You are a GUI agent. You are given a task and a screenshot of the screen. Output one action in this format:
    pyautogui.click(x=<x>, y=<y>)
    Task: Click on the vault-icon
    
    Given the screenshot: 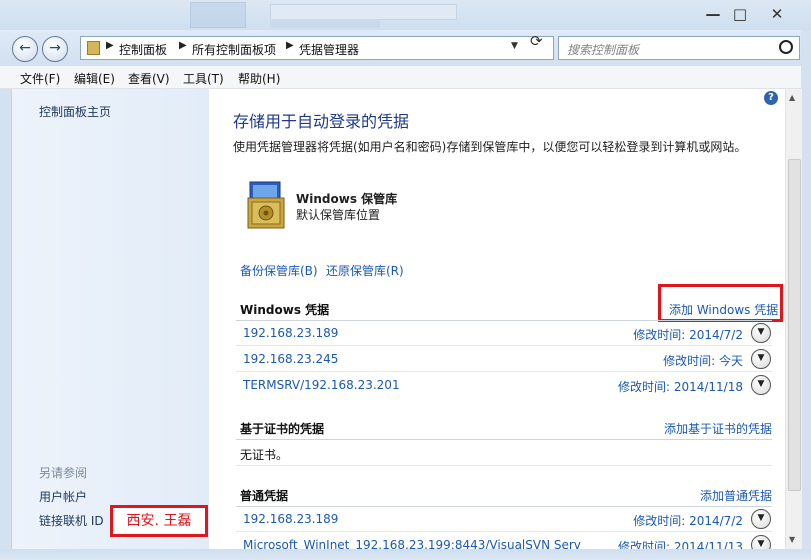 What is the action you would take?
    pyautogui.click(x=266, y=205)
    